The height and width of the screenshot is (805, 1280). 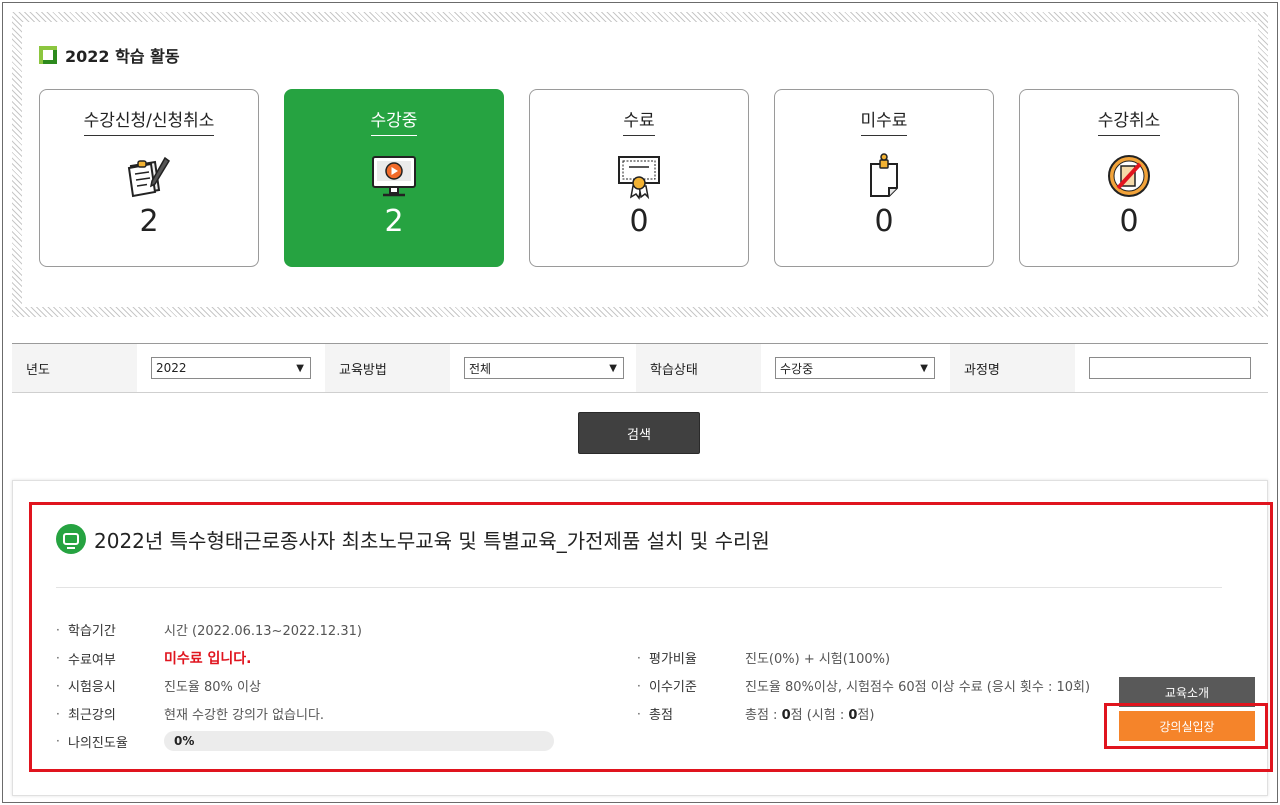 I want to click on info-label: 수료여부, so click(x=92, y=660).